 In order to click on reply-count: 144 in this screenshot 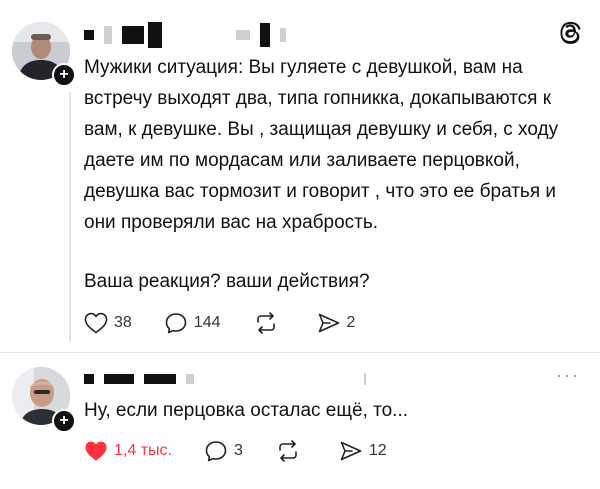, I will do `click(207, 322)`.